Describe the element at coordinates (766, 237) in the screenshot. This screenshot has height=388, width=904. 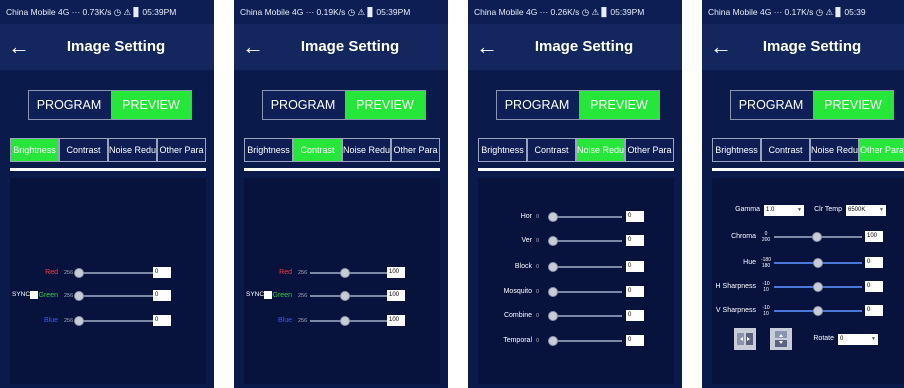
I see `chroma-range: 0 200` at that location.